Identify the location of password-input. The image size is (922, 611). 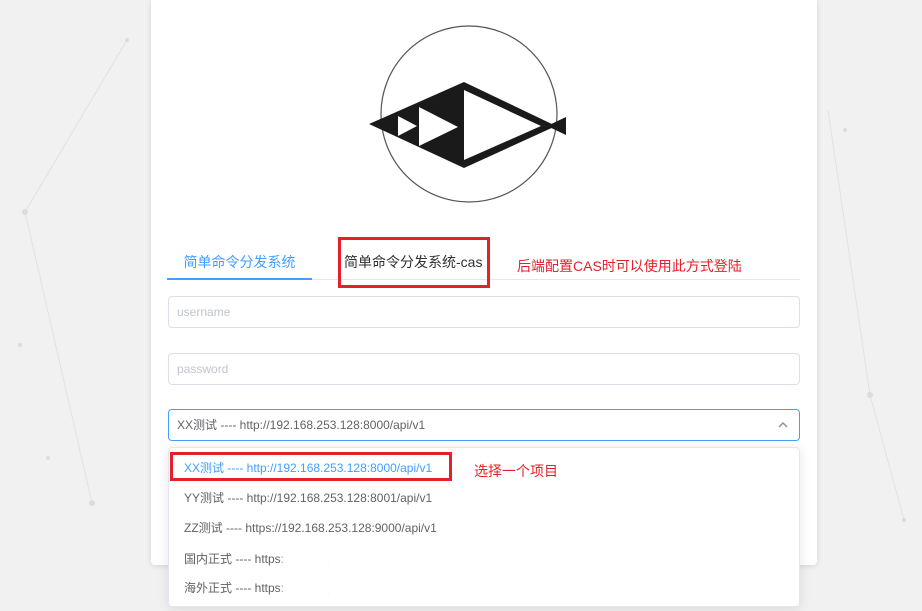
(484, 369).